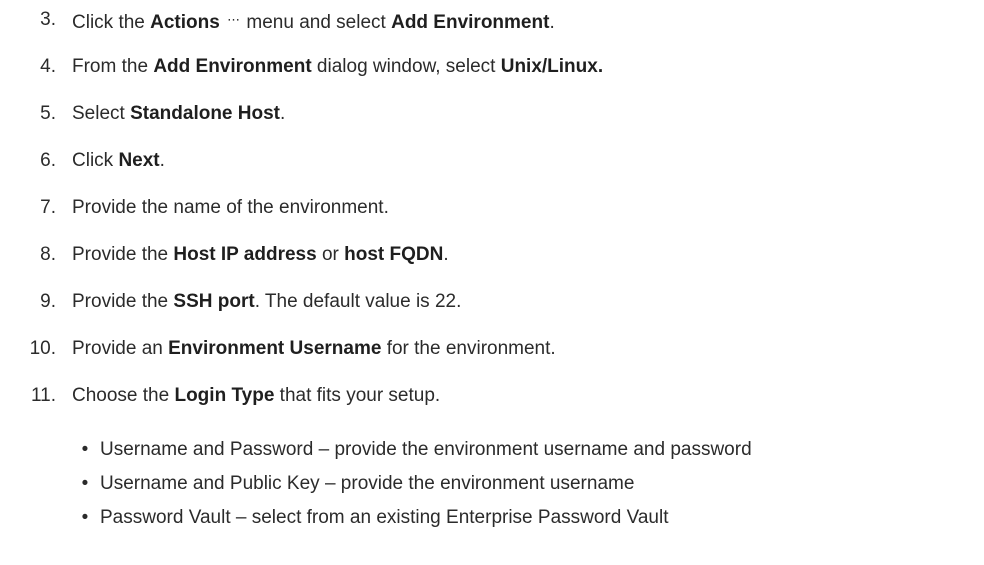  Describe the element at coordinates (185, 22) in the screenshot. I see `actions-menu-label: Actions` at that location.